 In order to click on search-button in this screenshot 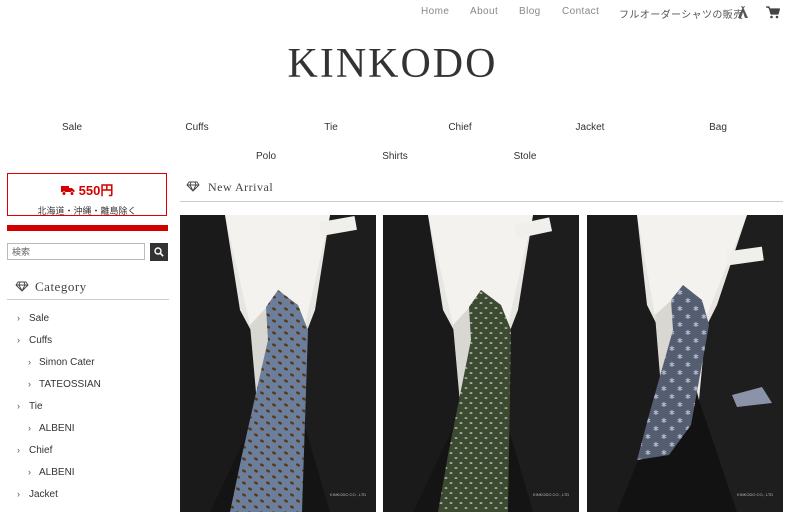, I will do `click(159, 252)`.